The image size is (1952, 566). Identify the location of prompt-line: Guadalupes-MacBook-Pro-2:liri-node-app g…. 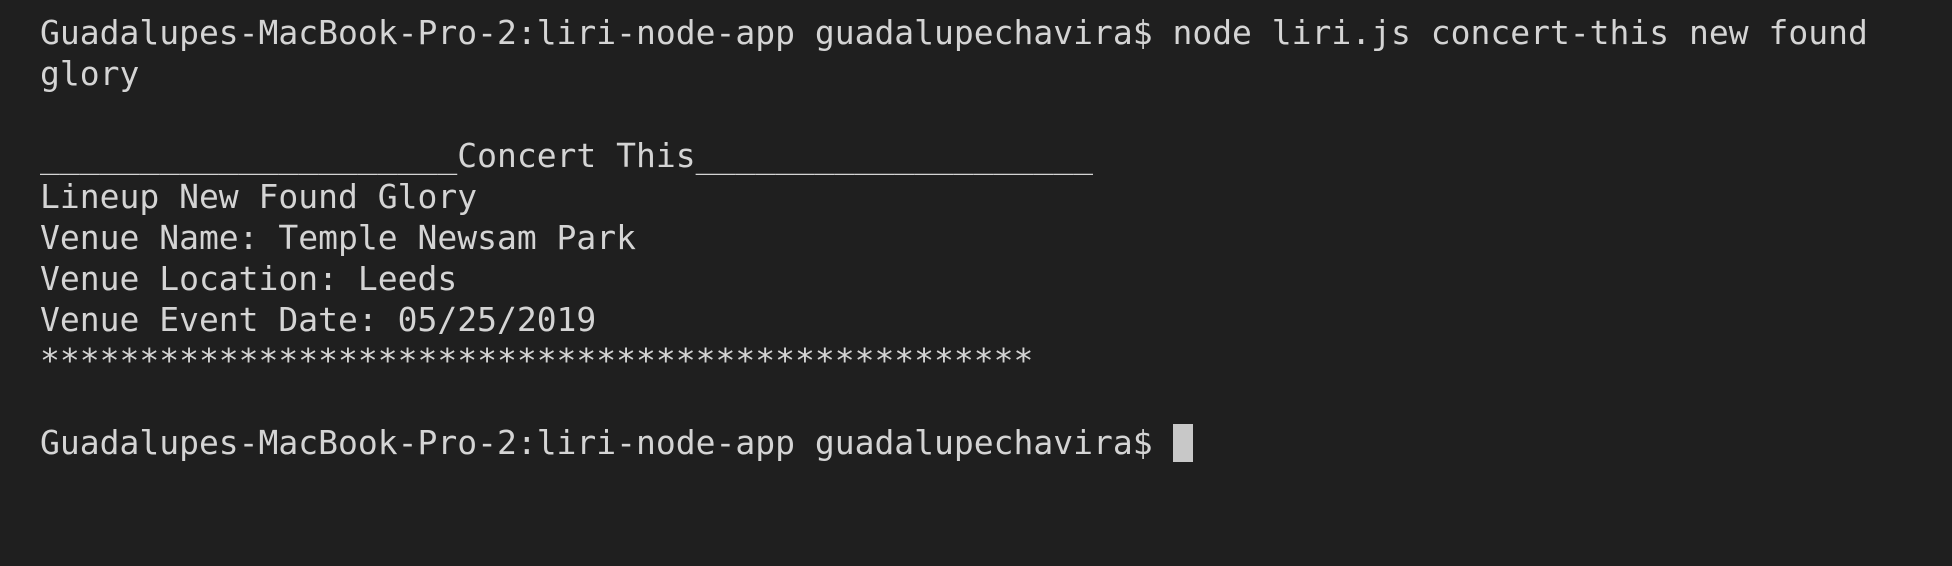
(976, 442).